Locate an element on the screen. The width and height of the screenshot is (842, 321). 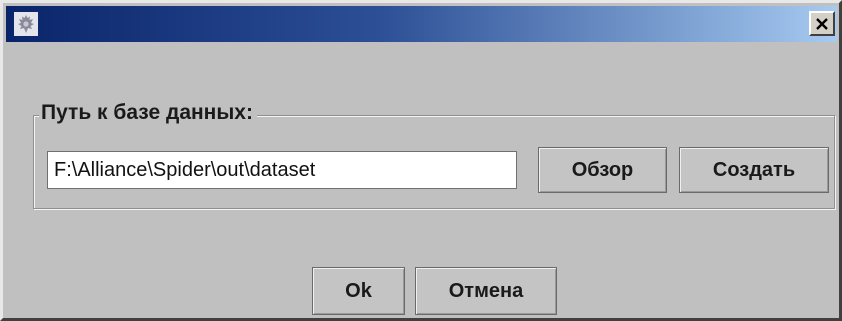
browse-button: Обзор is located at coordinates (602, 170).